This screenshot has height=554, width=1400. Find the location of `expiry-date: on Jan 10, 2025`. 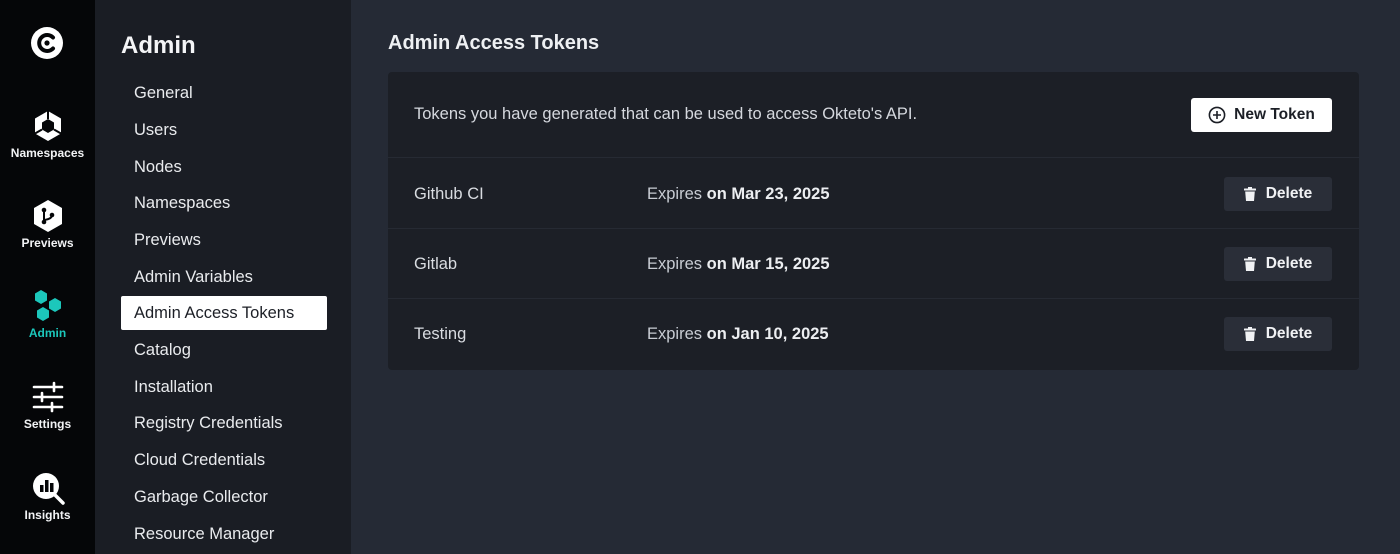

expiry-date: on Jan 10, 2025 is located at coordinates (767, 334).